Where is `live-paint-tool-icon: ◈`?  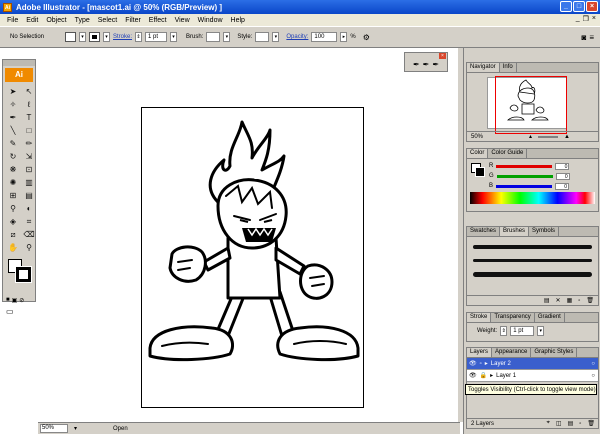
live-paint-tool-icon: ◈ is located at coordinates (13, 221).